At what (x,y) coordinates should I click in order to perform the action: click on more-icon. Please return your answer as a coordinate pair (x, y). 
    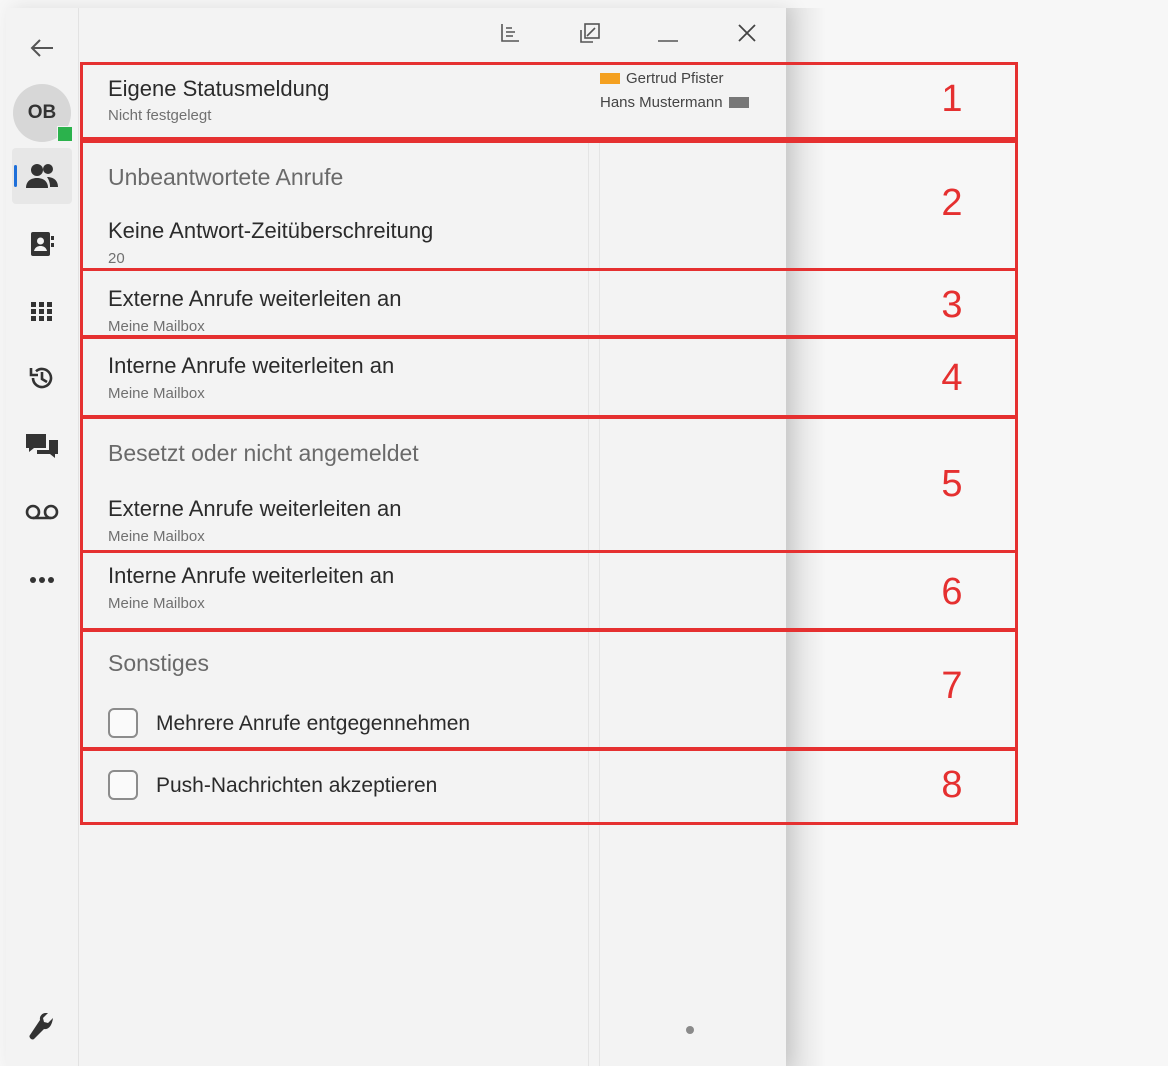
    Looking at the image, I should click on (42, 580).